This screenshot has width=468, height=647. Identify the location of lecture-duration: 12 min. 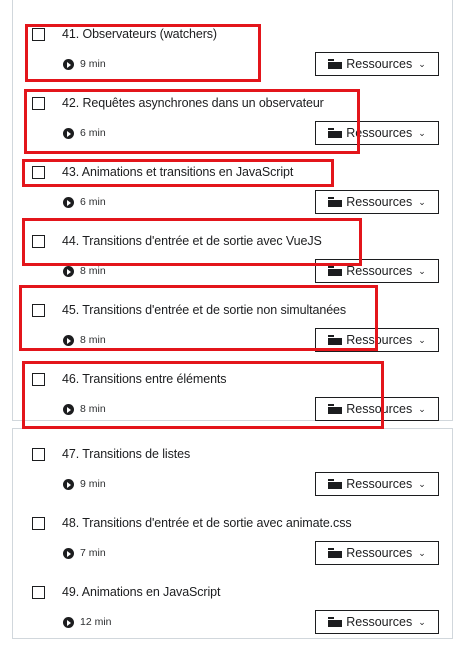
(96, 622).